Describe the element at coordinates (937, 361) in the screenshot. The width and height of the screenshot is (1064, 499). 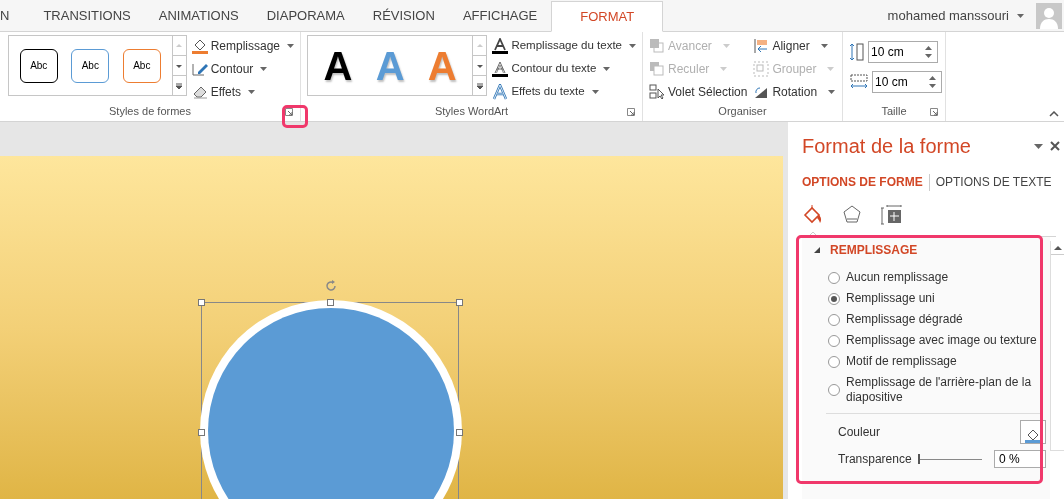
I see `fill-option: Motif de remplissage` at that location.